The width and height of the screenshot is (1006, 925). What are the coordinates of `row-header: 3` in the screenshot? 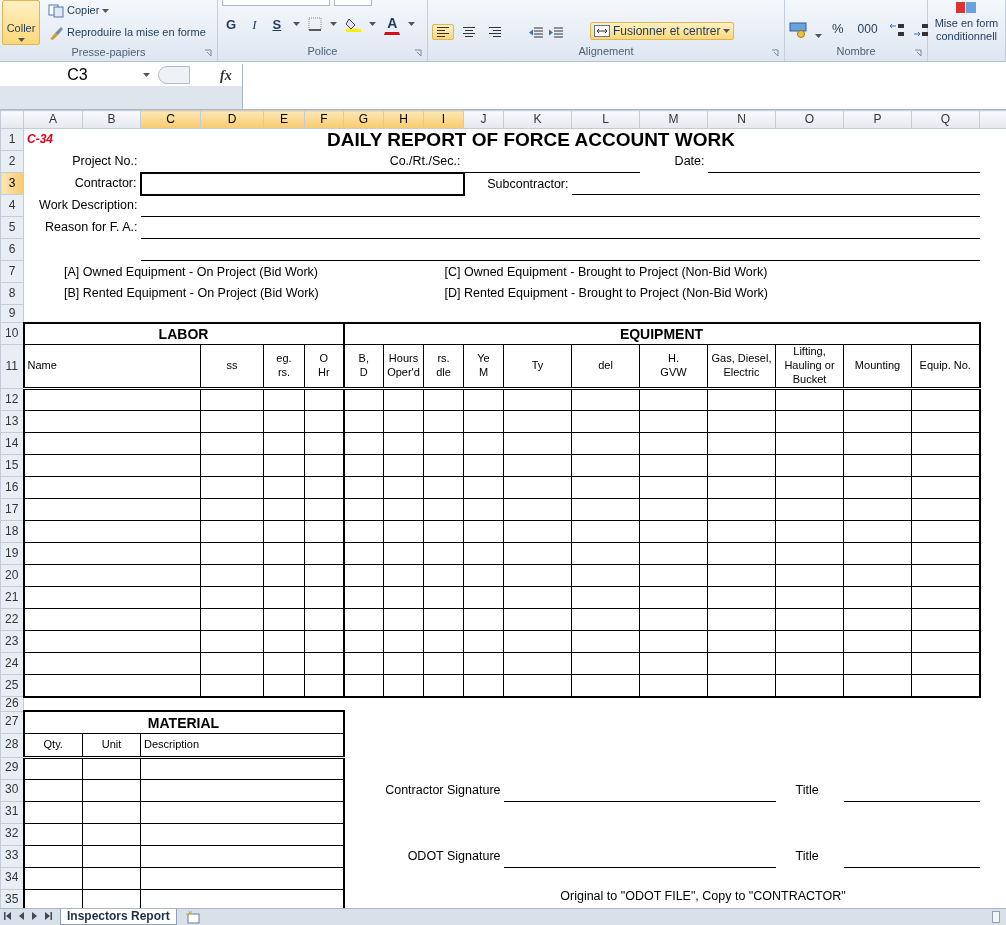 It's located at (12, 183).